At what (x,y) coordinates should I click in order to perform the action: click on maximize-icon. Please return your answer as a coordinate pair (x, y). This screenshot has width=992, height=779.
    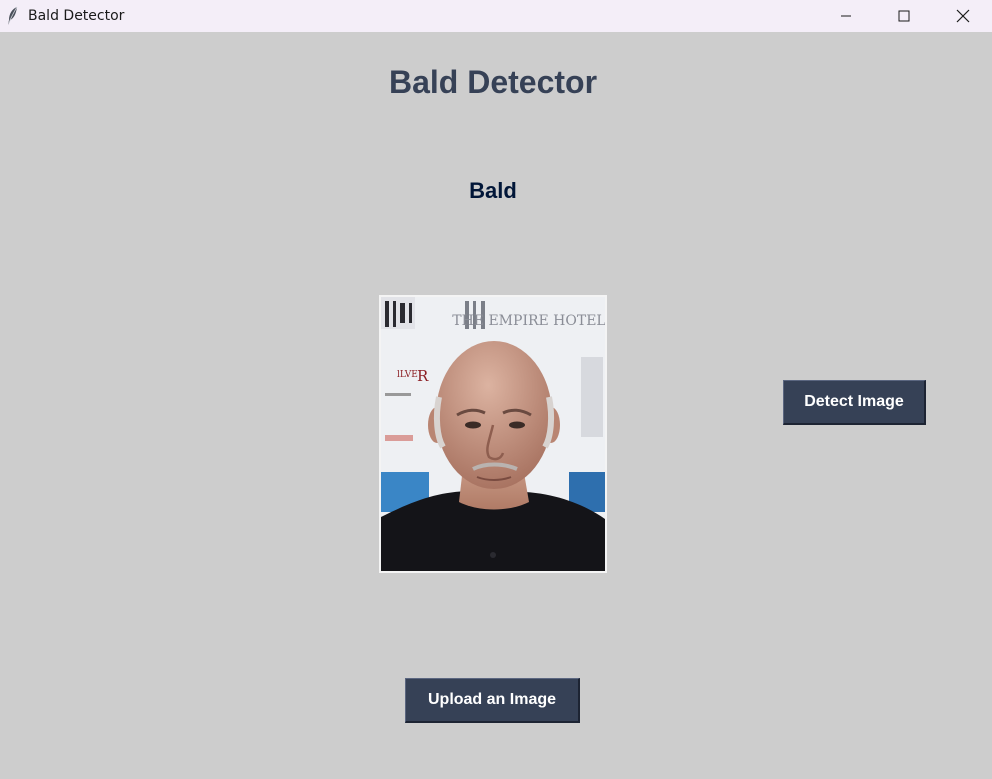
    Looking at the image, I should click on (904, 16).